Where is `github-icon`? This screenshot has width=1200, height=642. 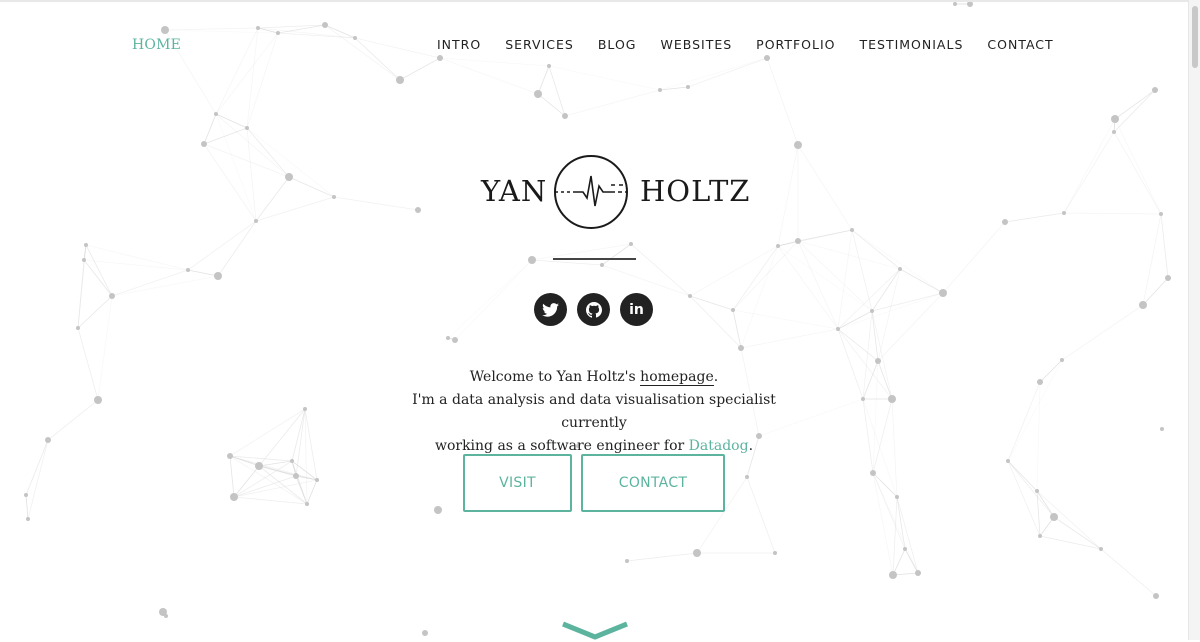 github-icon is located at coordinates (593, 309).